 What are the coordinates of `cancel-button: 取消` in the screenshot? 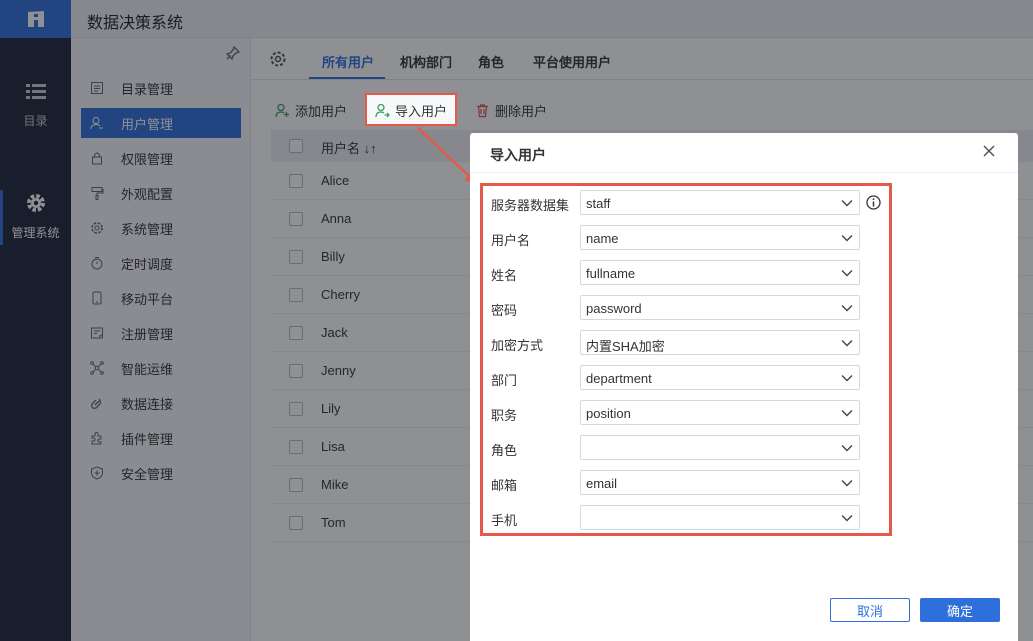 It's located at (870, 610).